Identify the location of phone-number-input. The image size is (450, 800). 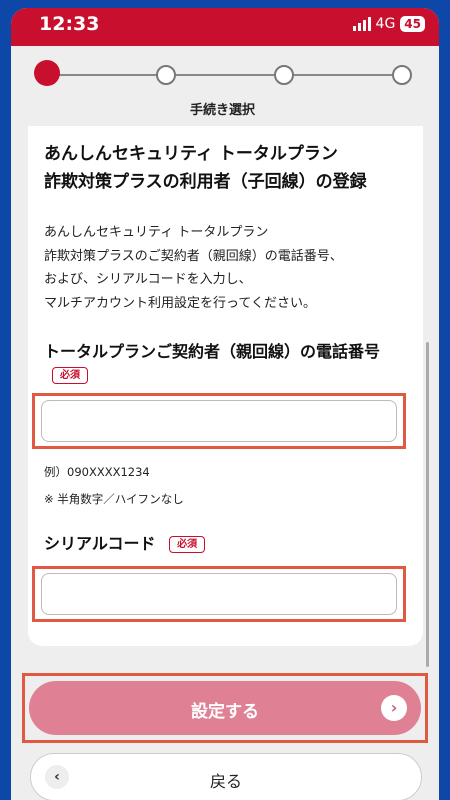
(219, 421).